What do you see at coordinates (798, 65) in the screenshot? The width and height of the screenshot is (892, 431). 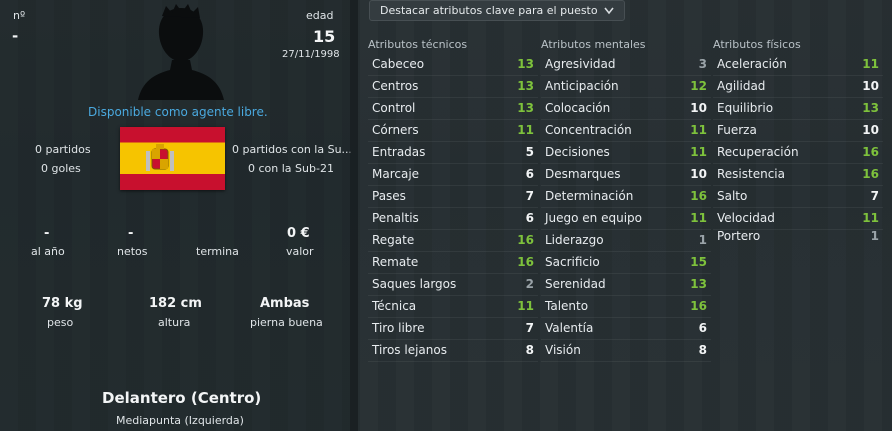 I see `physical-attribute-row: Aceleración 11` at bounding box center [798, 65].